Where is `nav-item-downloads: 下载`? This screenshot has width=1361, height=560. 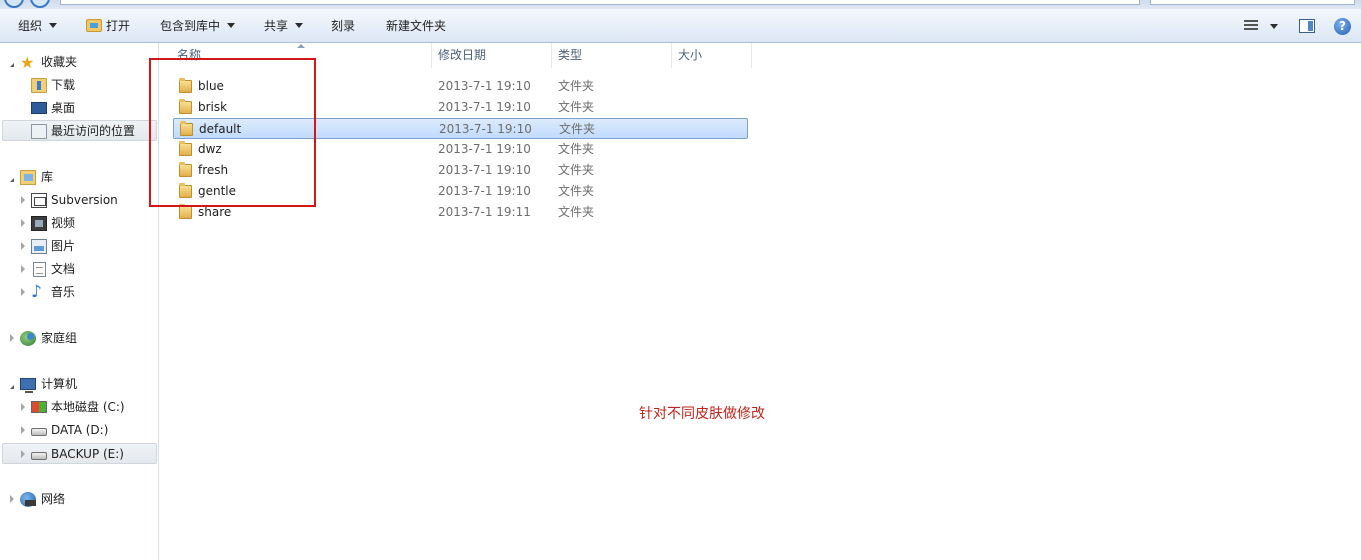 nav-item-downloads: 下载 is located at coordinates (79, 85).